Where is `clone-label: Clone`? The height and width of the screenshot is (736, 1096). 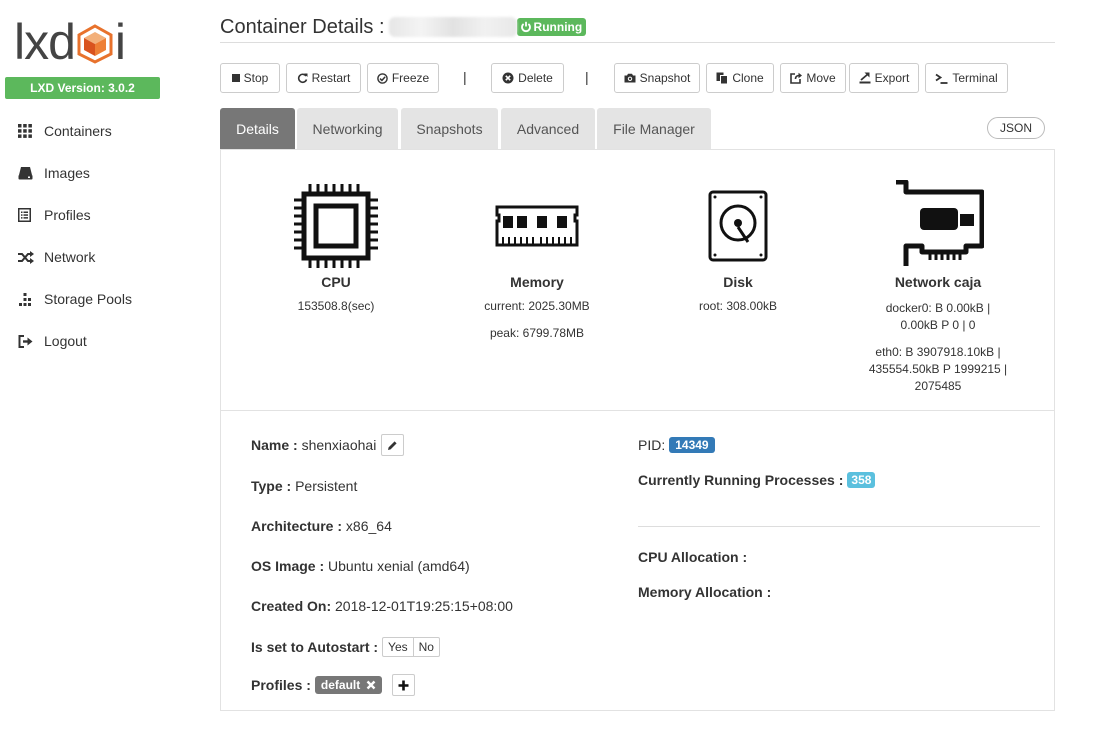
clone-label: Clone is located at coordinates (748, 78).